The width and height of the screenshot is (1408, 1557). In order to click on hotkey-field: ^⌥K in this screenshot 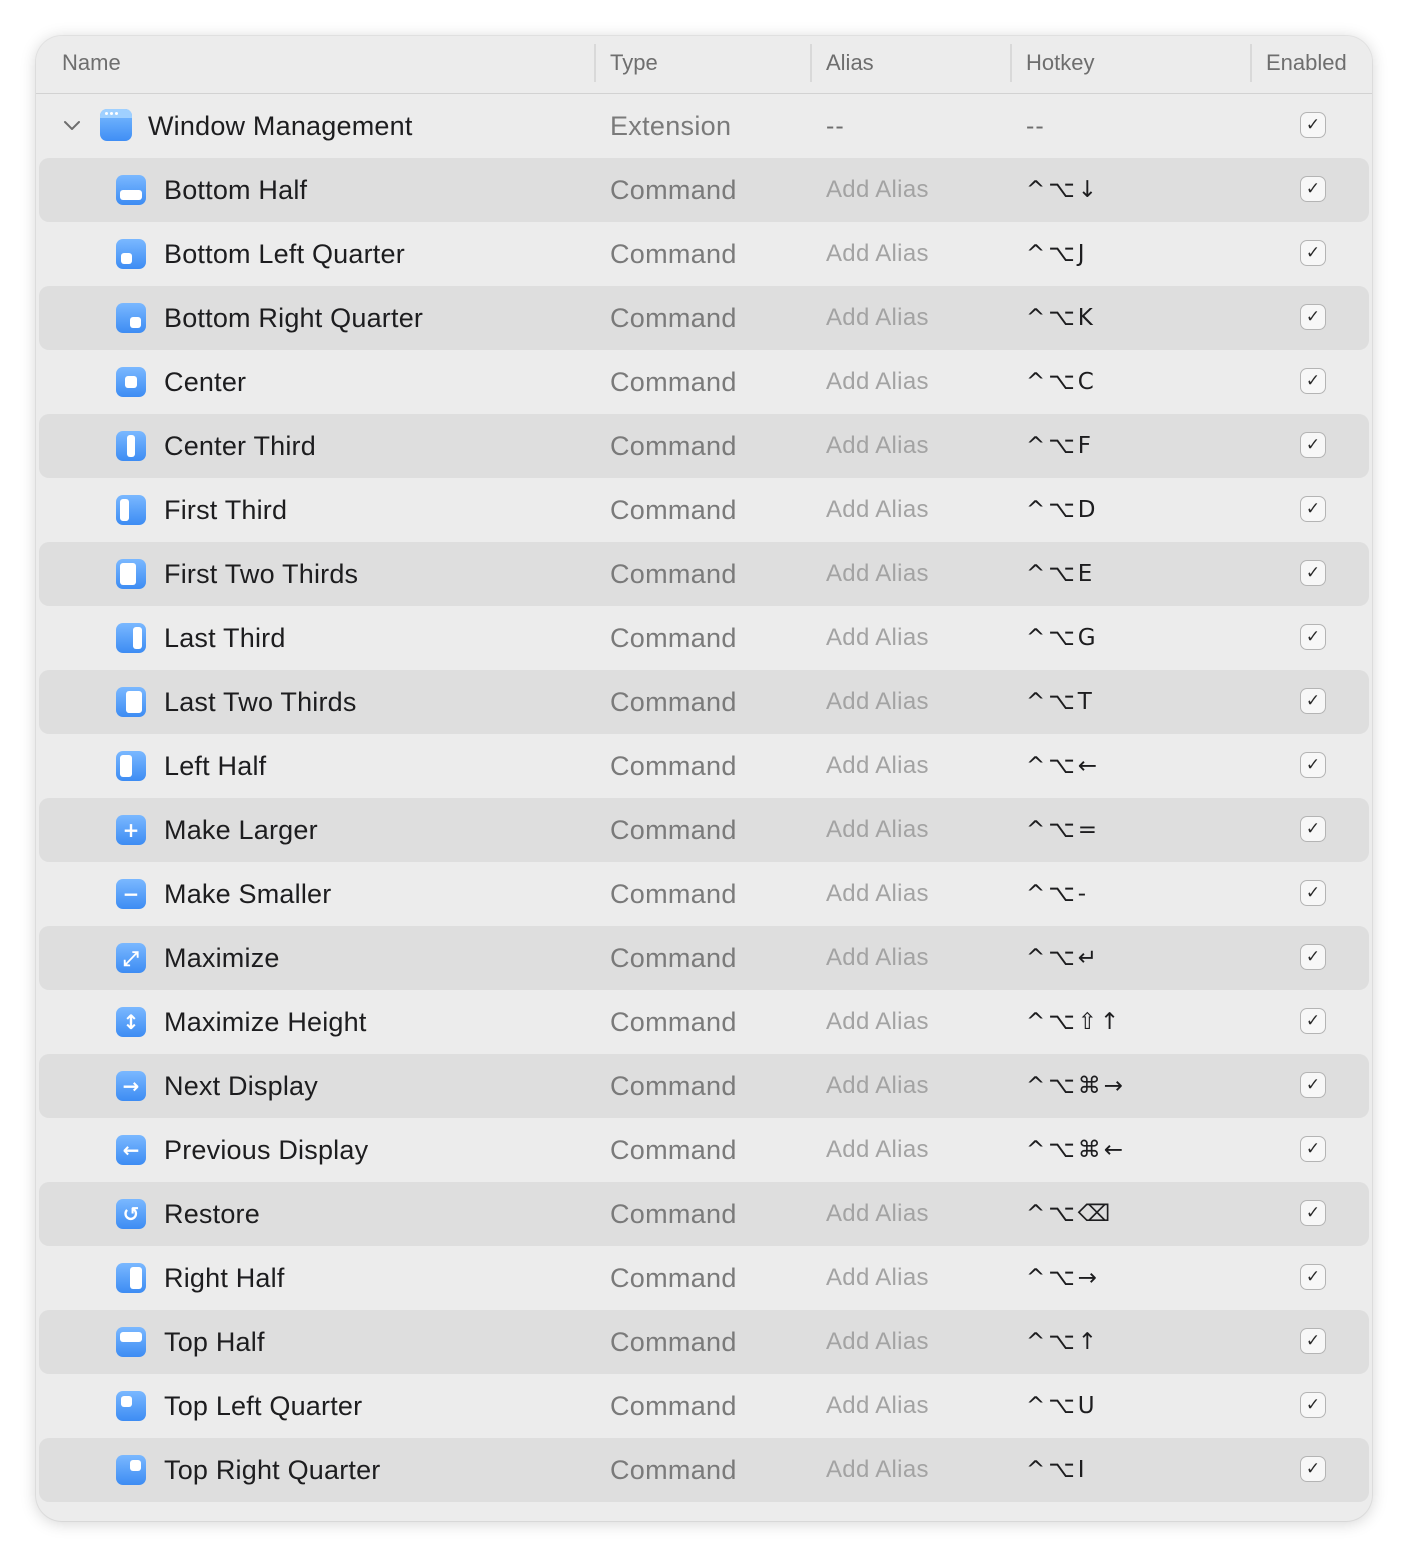, I will do `click(1061, 318)`.